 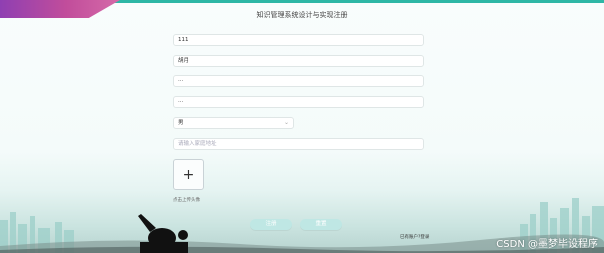 I want to click on reset-button: 重置, so click(x=321, y=224).